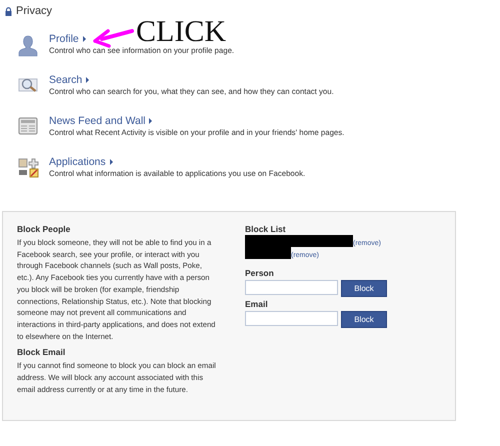 This screenshot has width=500, height=446. I want to click on applications-icon, so click(29, 168).